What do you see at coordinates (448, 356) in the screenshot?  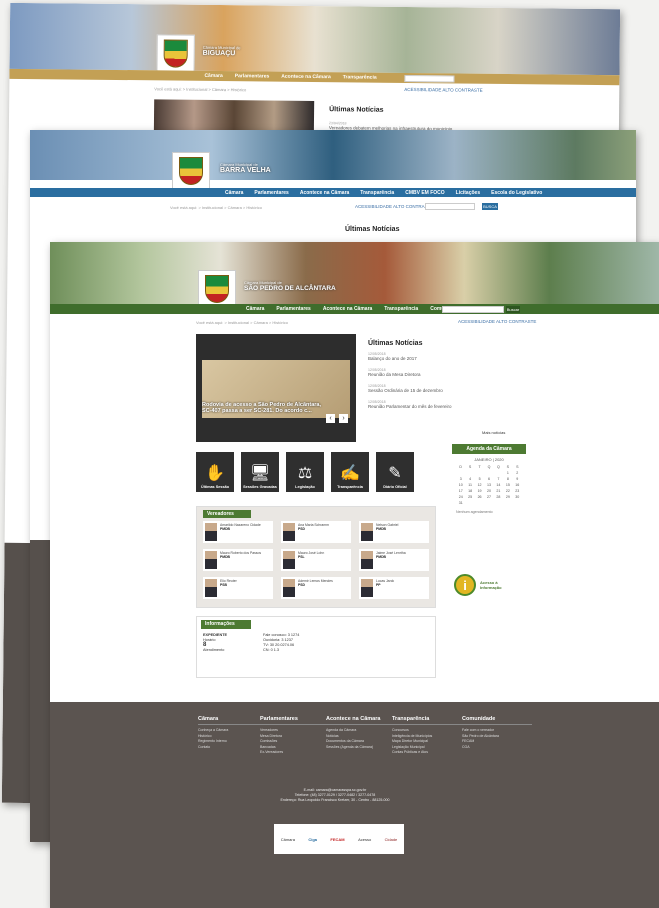 I see `news-item: 12/05/2018 Balanço do ano de 2017` at bounding box center [448, 356].